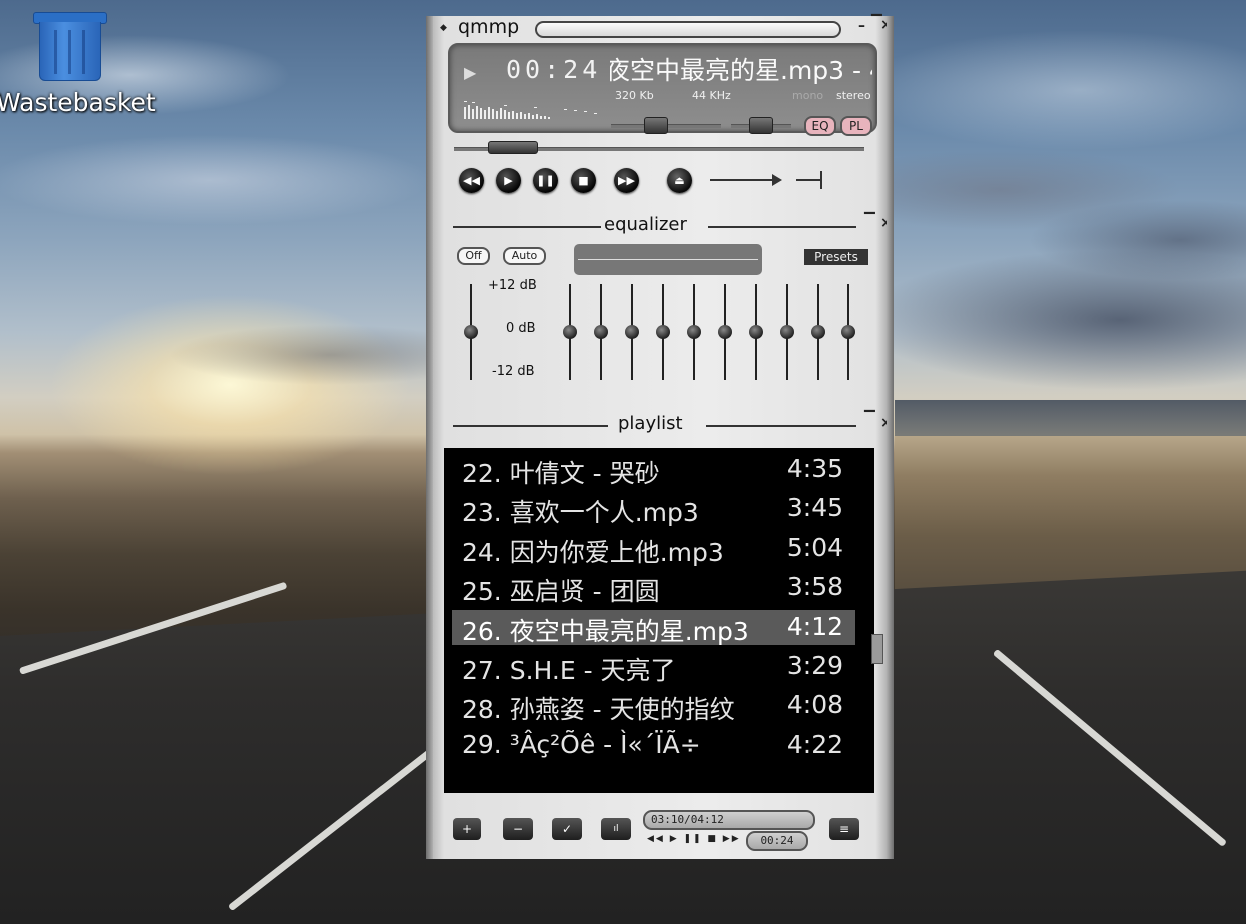 The width and height of the screenshot is (1246, 924). What do you see at coordinates (513, 371) in the screenshot?
I see `db-low-label: -12 dB` at bounding box center [513, 371].